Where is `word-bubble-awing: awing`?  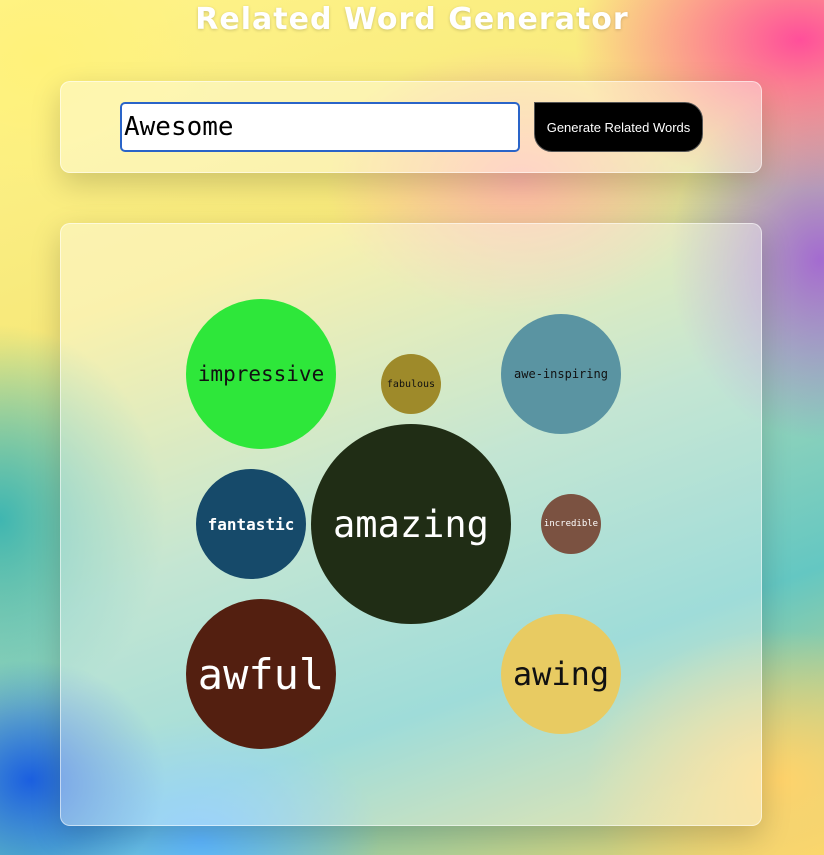
word-bubble-awing: awing is located at coordinates (561, 674).